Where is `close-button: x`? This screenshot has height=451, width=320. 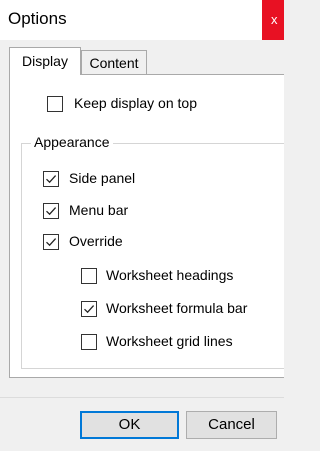
close-button: x is located at coordinates (273, 20).